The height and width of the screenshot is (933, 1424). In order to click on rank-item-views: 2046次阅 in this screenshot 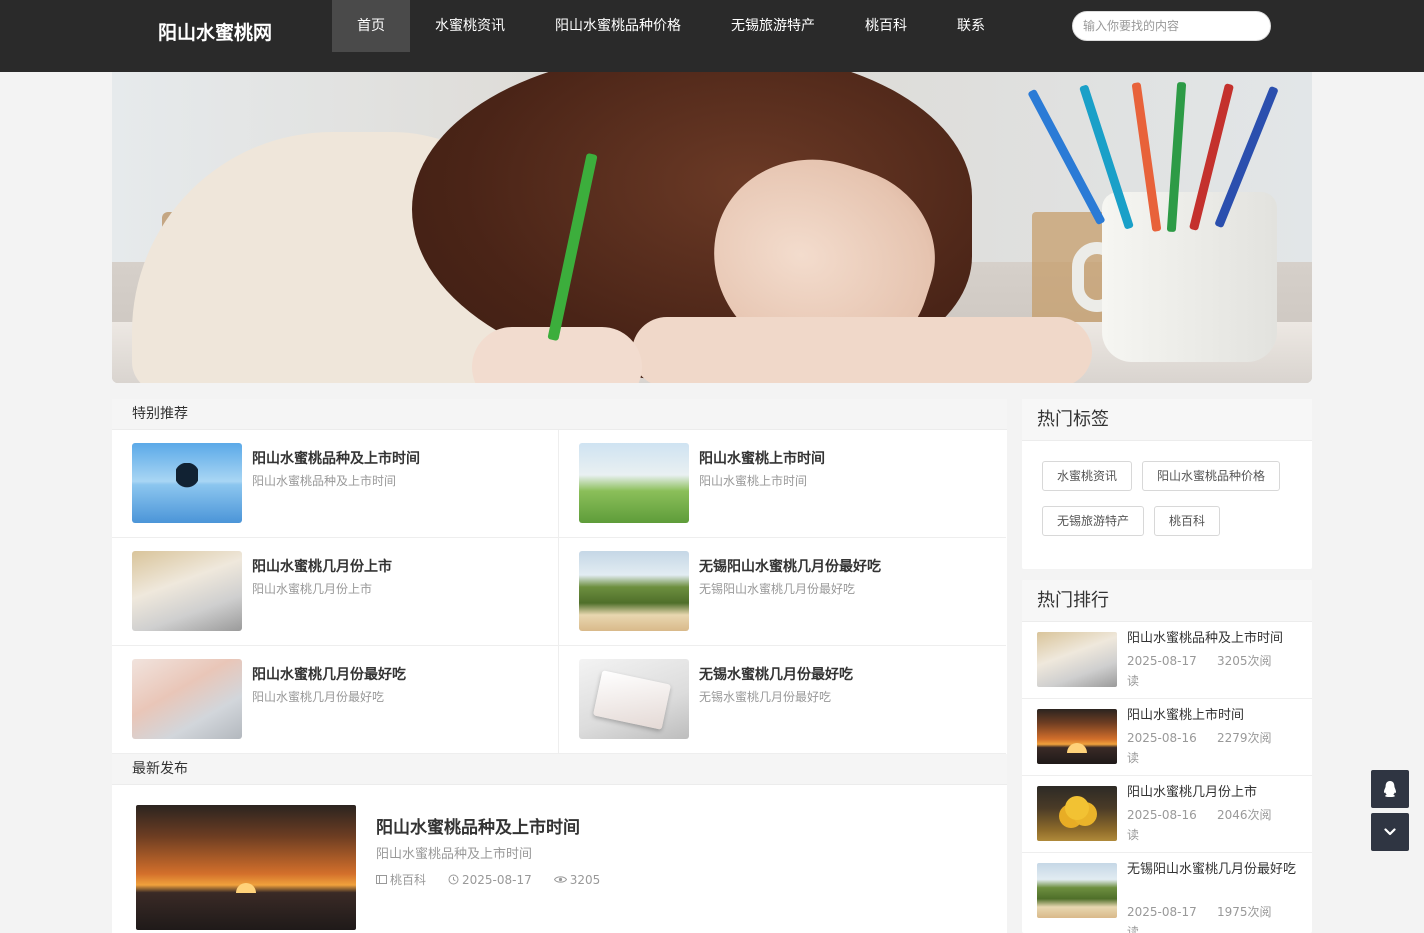, I will do `click(1244, 815)`.